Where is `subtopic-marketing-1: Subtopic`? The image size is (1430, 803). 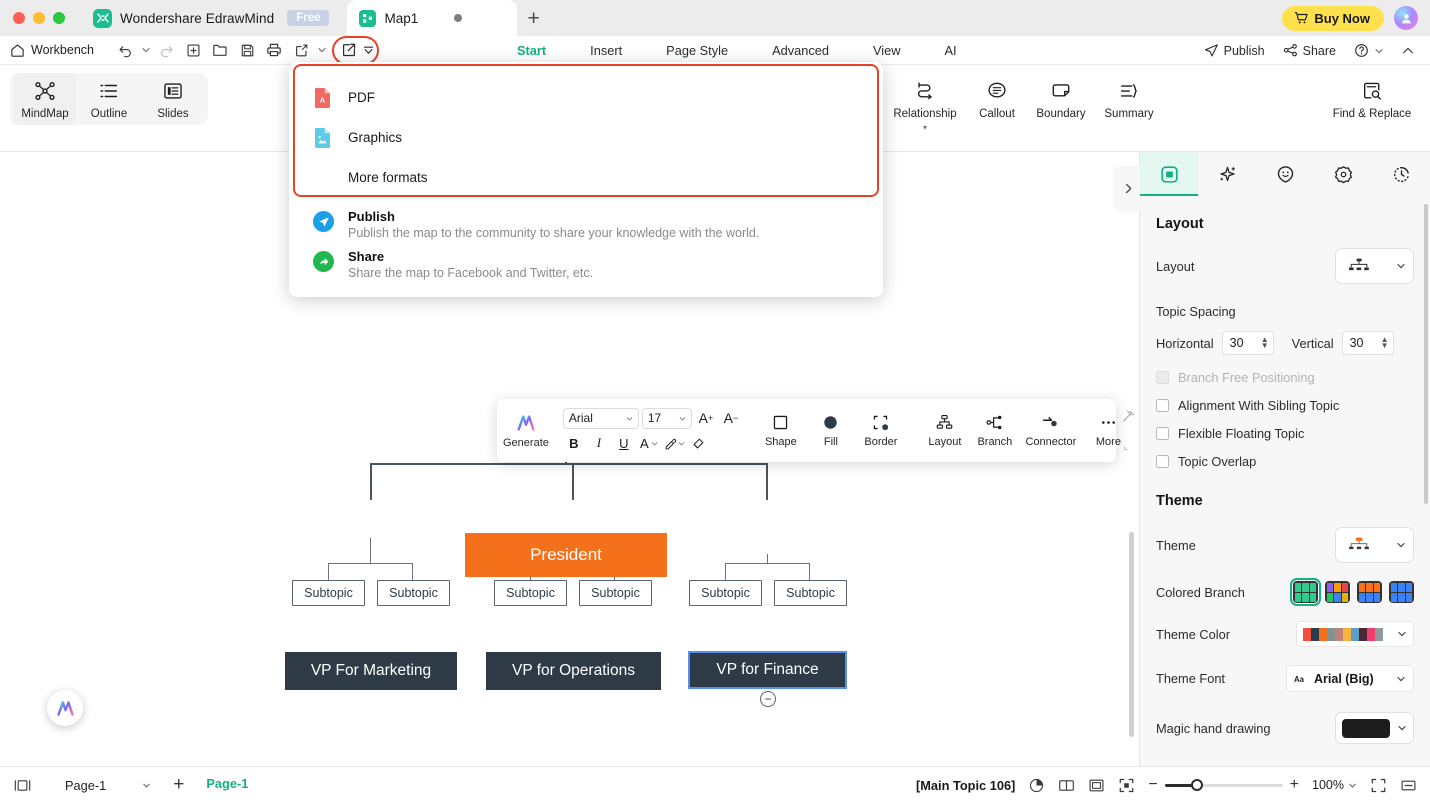 subtopic-marketing-1: Subtopic is located at coordinates (328, 593).